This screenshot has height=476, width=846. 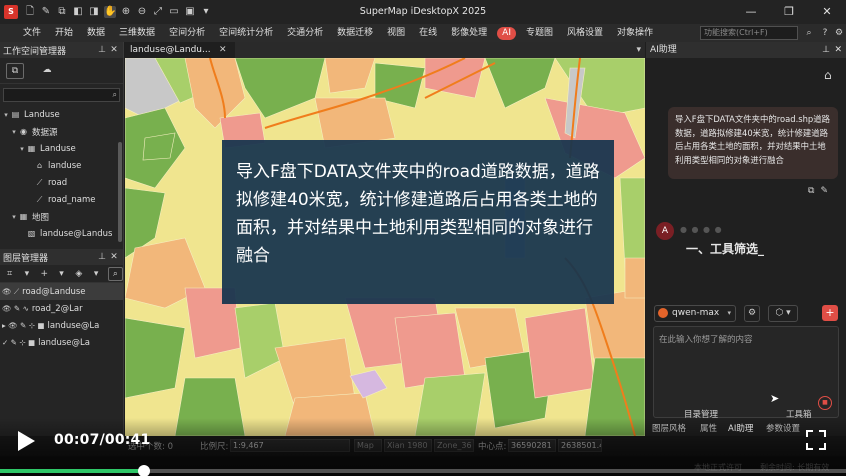 I want to click on tree-item: ⌂ landuse, so click(x=61, y=165).